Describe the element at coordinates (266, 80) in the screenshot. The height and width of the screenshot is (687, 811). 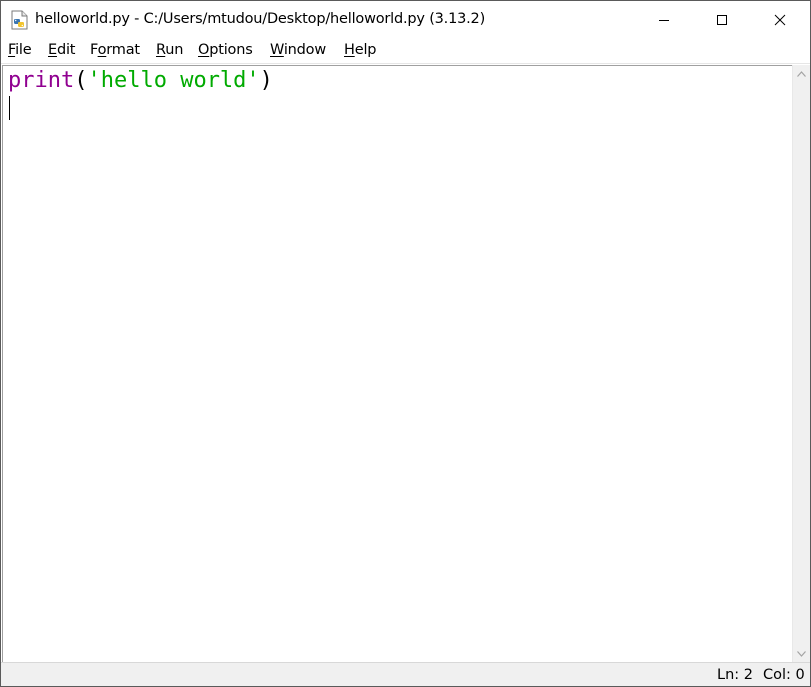
I see `paren-token: )` at that location.